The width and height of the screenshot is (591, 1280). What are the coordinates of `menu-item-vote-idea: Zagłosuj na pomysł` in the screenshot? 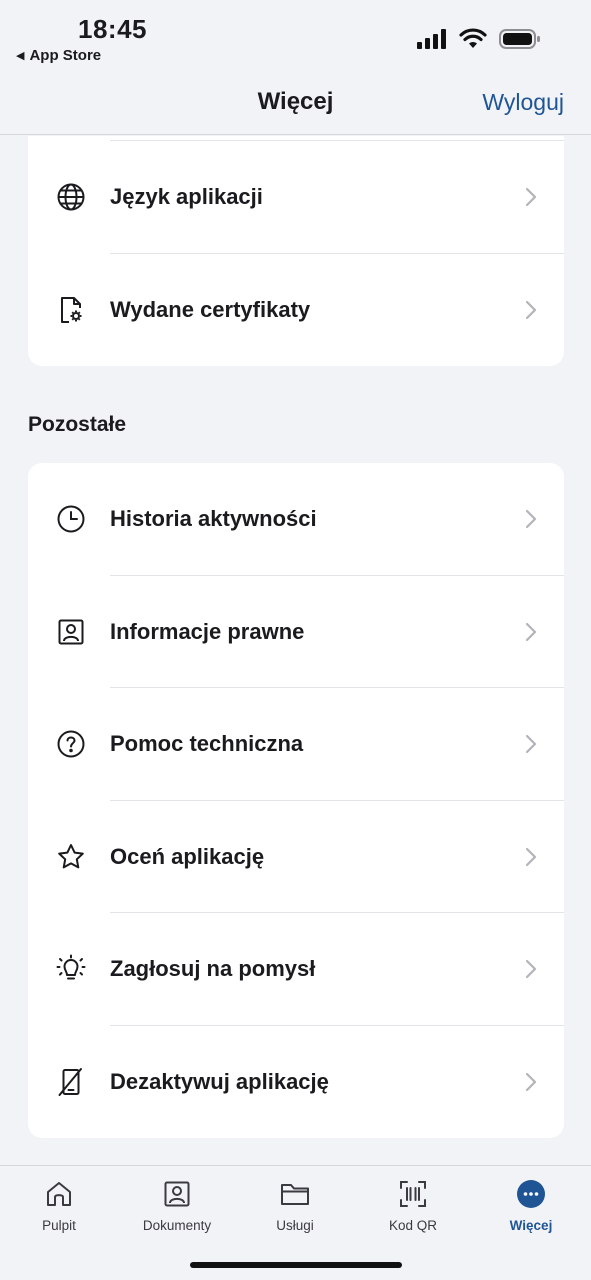 It's located at (296, 969).